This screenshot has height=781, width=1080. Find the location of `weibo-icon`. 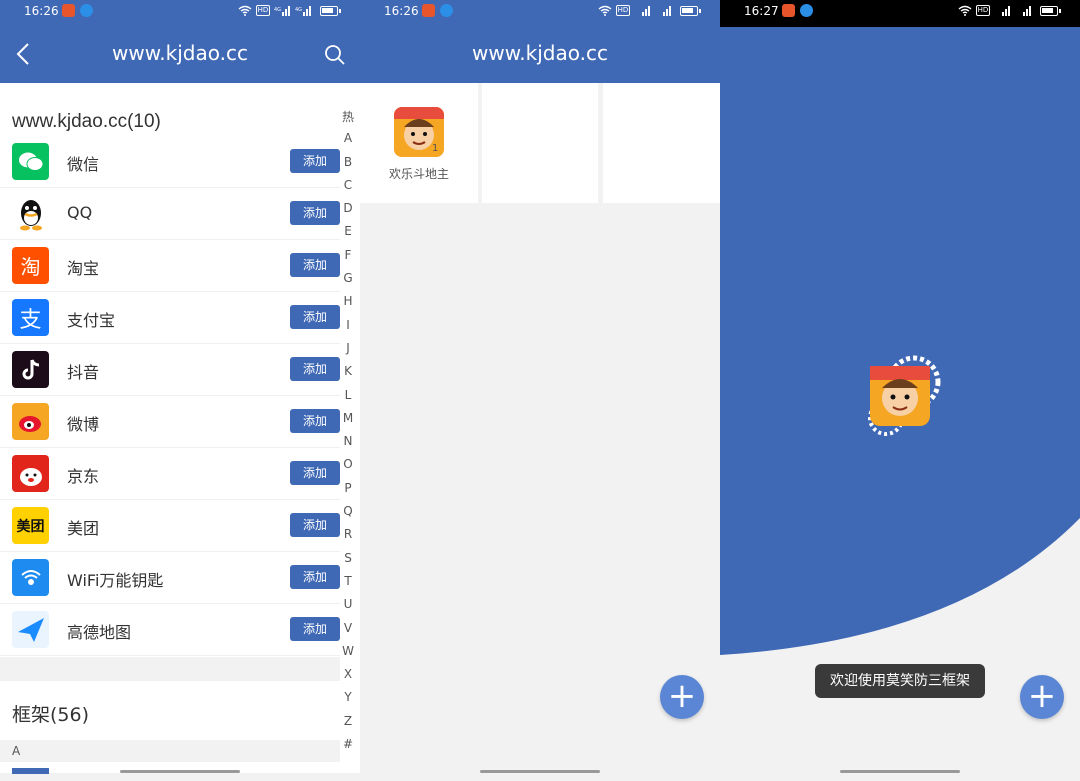

weibo-icon is located at coordinates (30, 421).